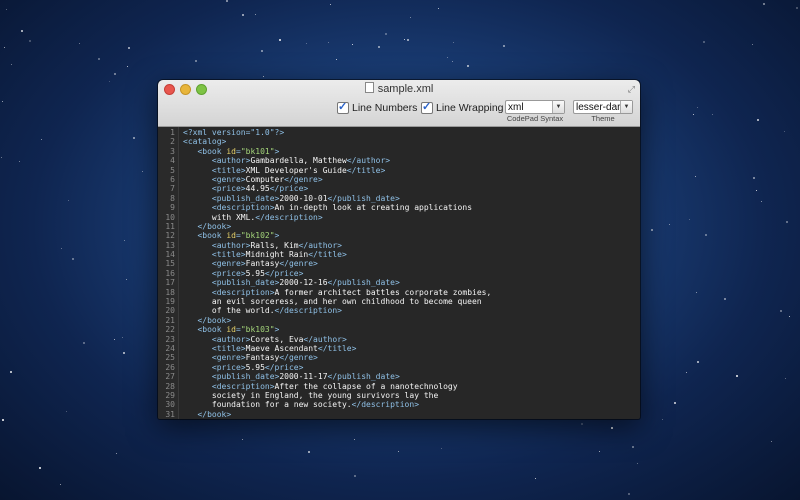  I want to click on theme-select: lesser-dark ▼, so click(603, 107).